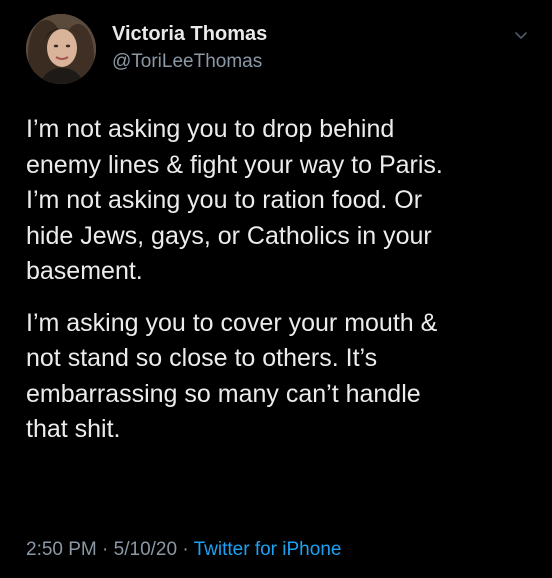 This screenshot has width=552, height=578. What do you see at coordinates (278, 49) in the screenshot?
I see `tweet-header: Victoria Thomas @ToriLeeThomas` at bounding box center [278, 49].